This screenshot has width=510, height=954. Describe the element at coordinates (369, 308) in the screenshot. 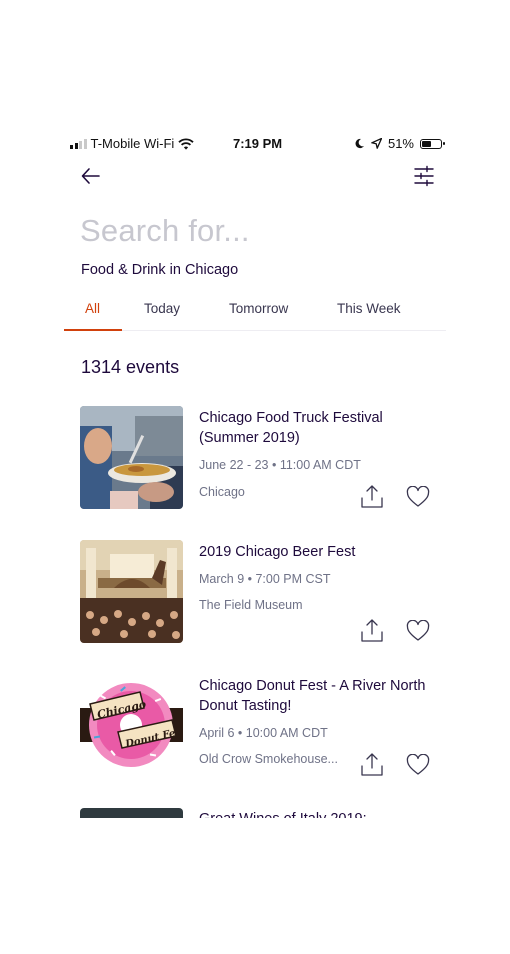

I see `tab-this-week: This Week` at that location.